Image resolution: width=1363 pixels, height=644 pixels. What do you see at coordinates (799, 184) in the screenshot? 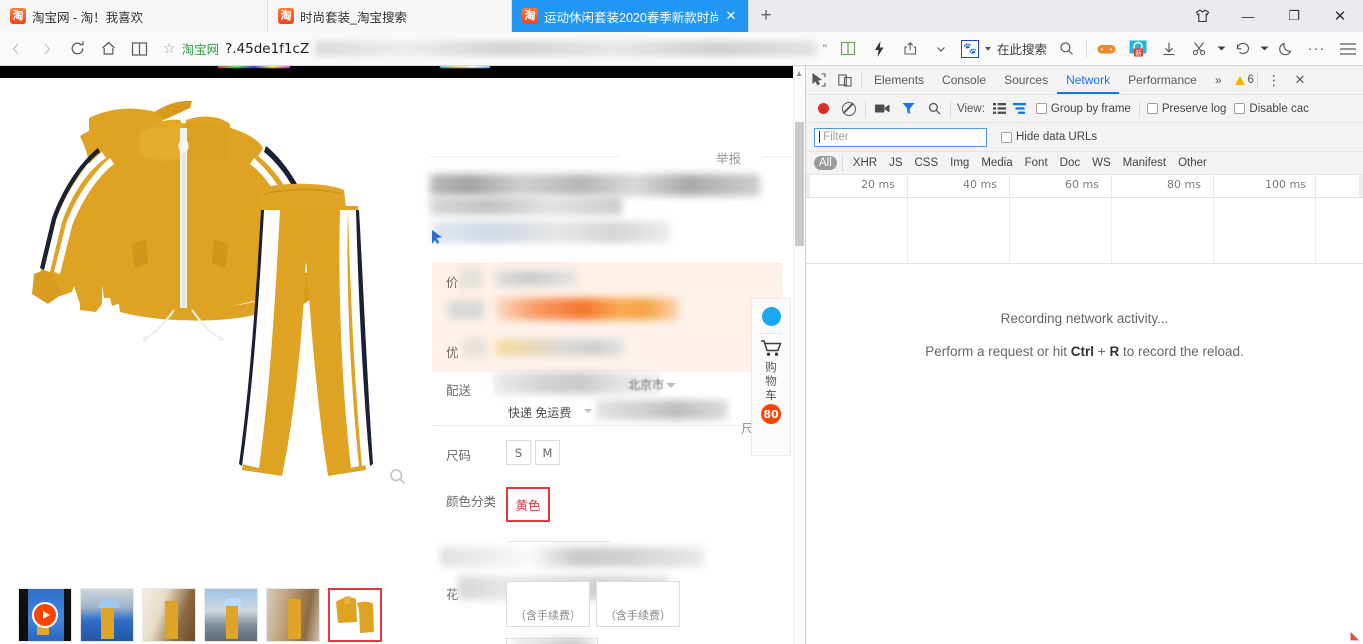
I see `page-scrollbar-thumb` at bounding box center [799, 184].